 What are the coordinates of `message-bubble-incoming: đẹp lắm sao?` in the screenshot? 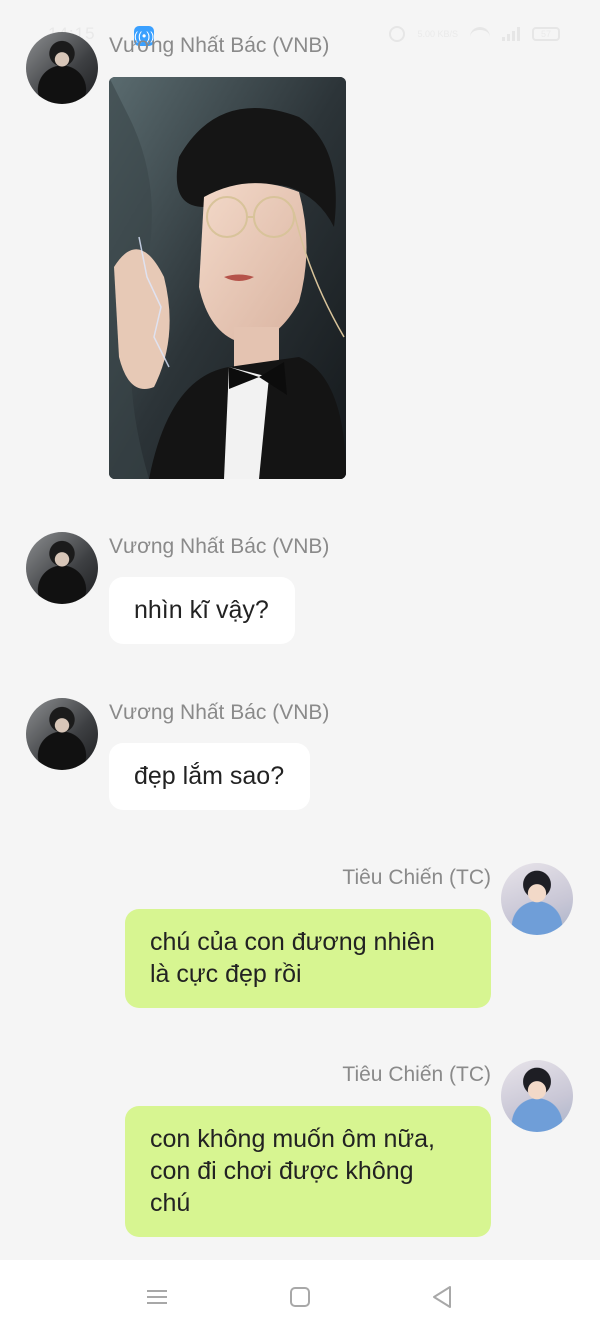 It's located at (210, 776).